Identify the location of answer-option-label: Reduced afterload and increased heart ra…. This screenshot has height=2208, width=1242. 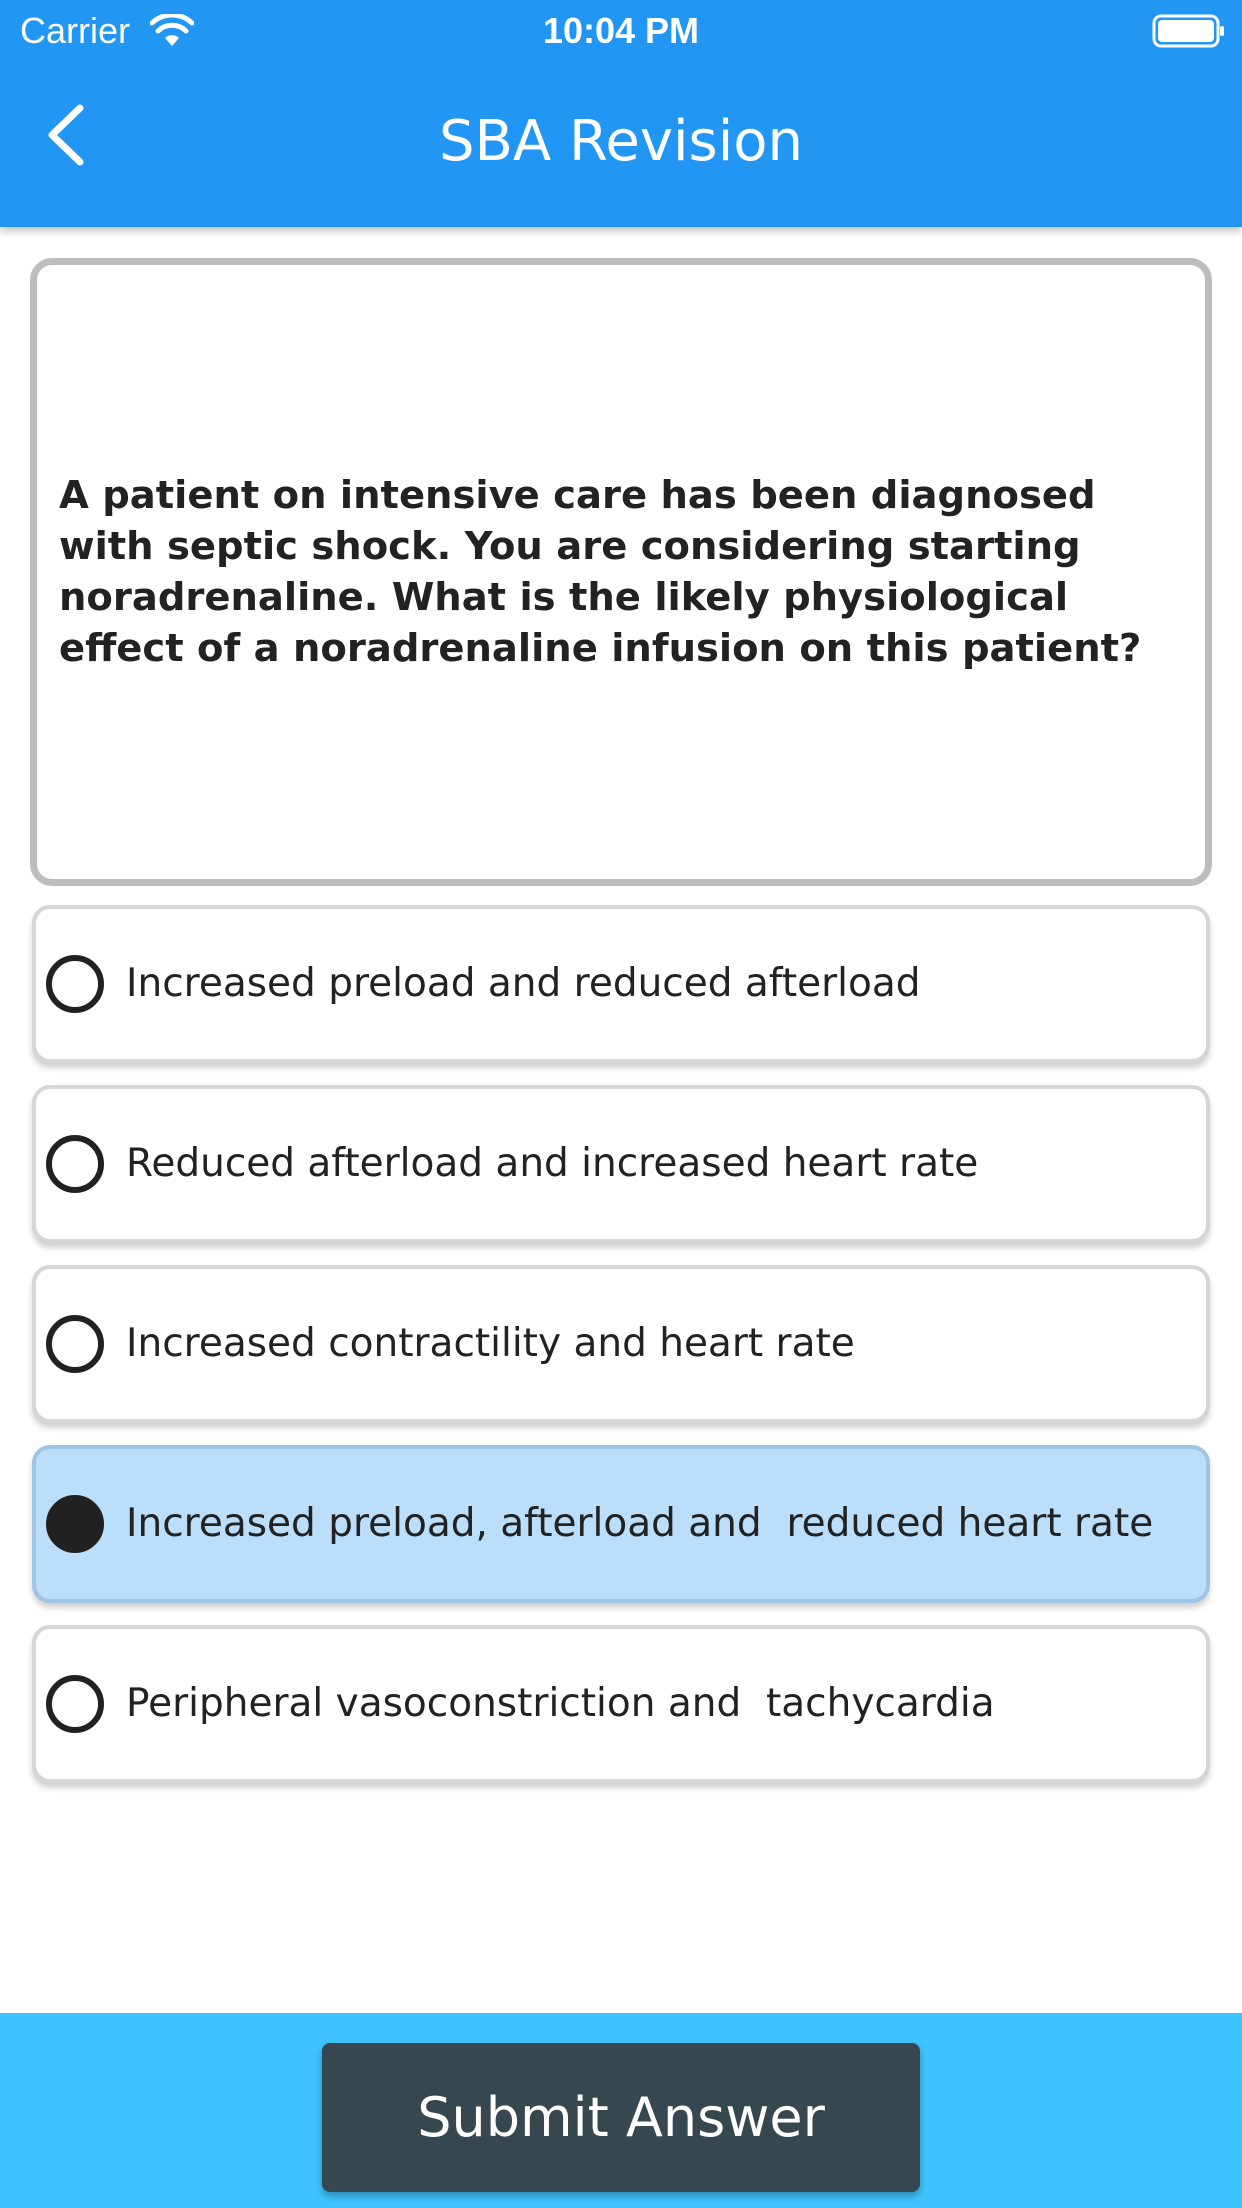
(552, 1163).